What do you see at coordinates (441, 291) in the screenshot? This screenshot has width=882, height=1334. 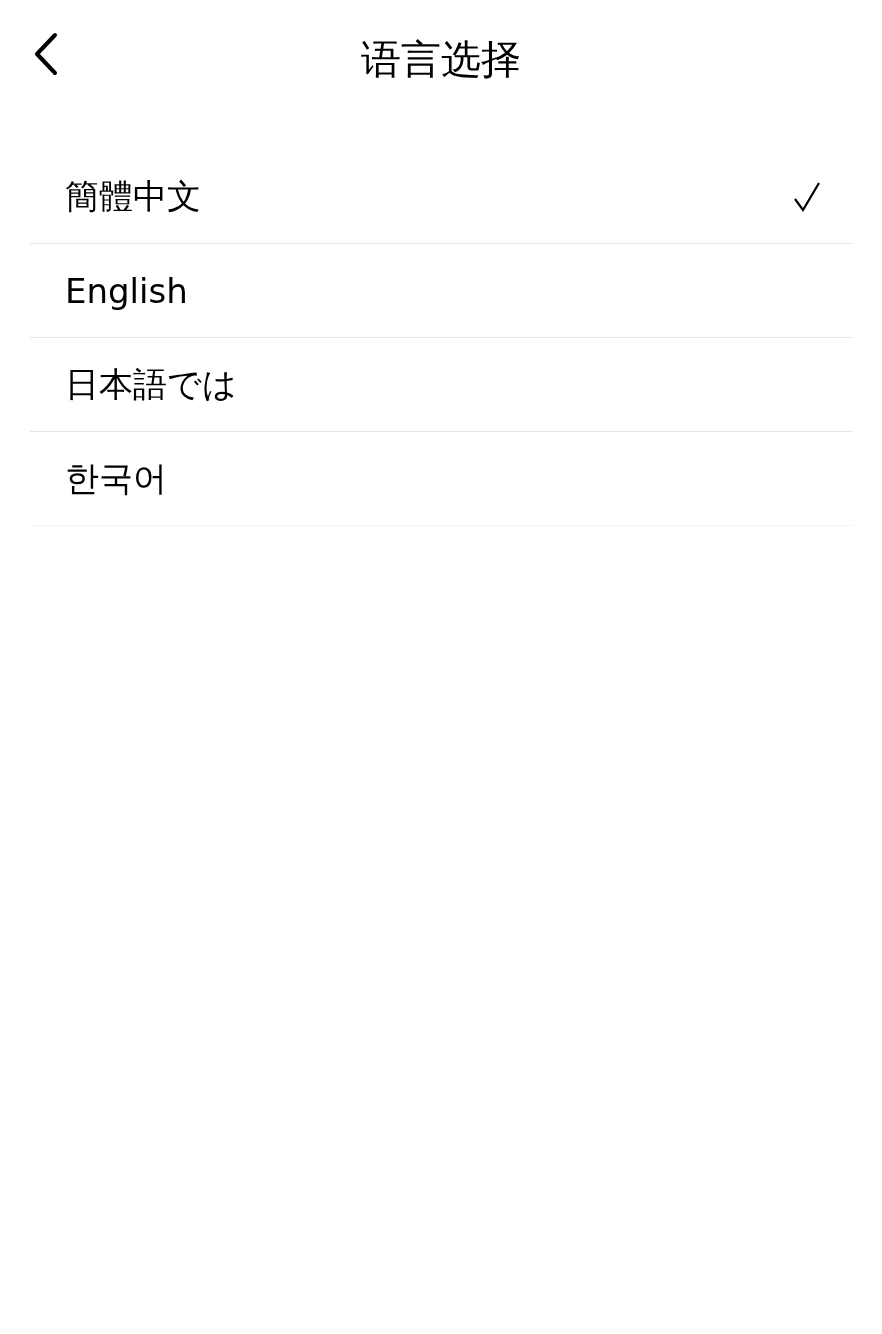 I see `language-option: English` at bounding box center [441, 291].